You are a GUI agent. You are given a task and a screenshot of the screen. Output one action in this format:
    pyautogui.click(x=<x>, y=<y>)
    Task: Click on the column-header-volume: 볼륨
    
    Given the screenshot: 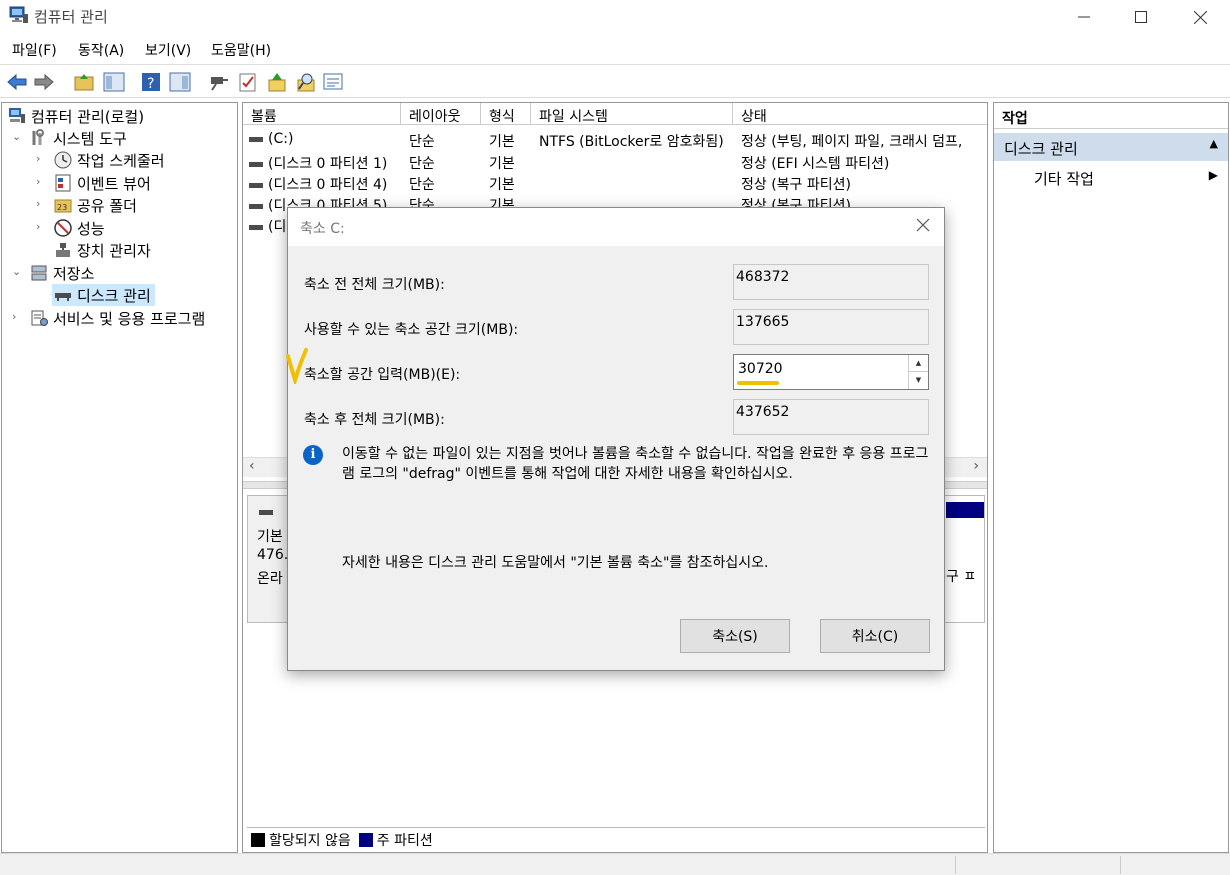 What is the action you would take?
    pyautogui.click(x=322, y=114)
    